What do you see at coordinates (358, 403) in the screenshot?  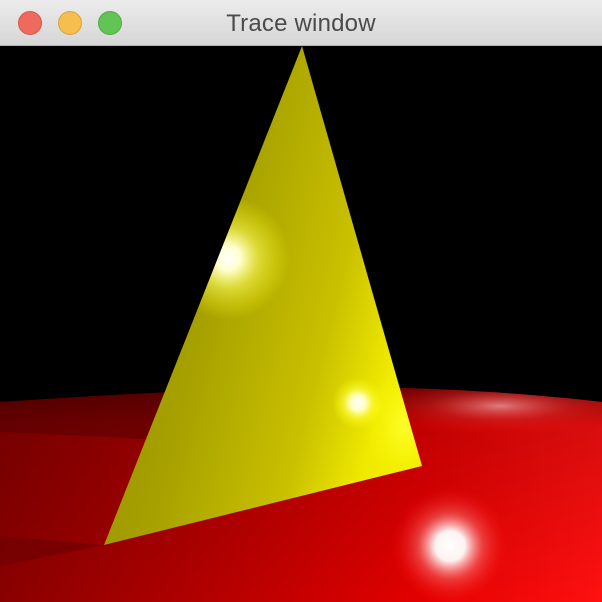 I see `triangle-small-highlight` at bounding box center [358, 403].